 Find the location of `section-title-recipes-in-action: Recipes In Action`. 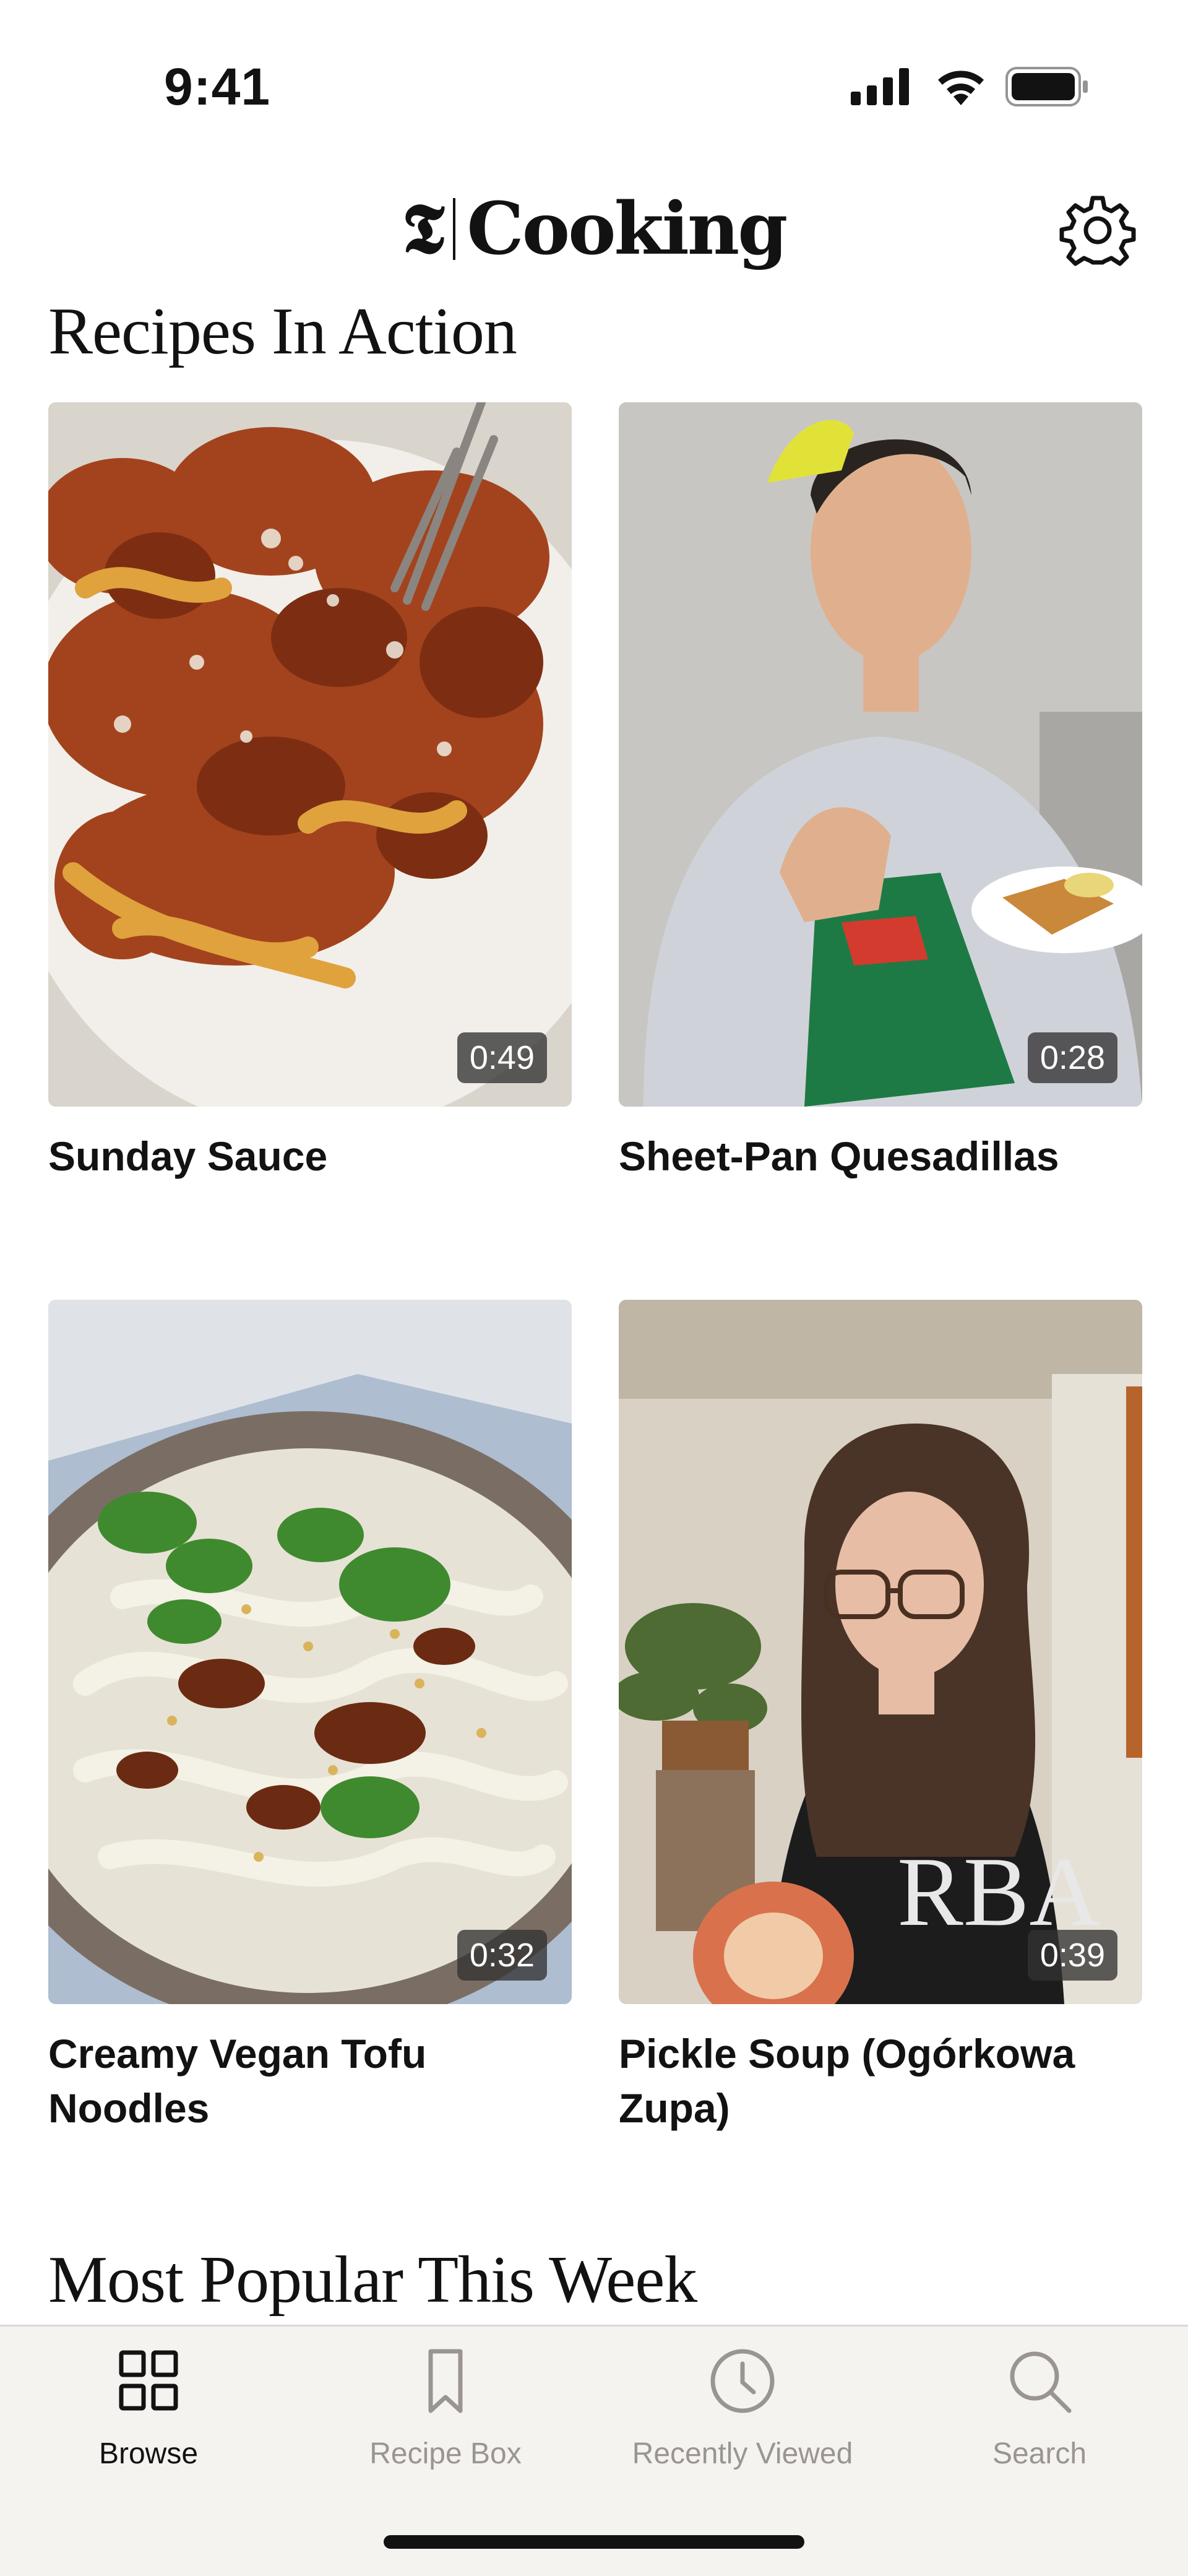

section-title-recipes-in-action: Recipes In Action is located at coordinates (282, 331).